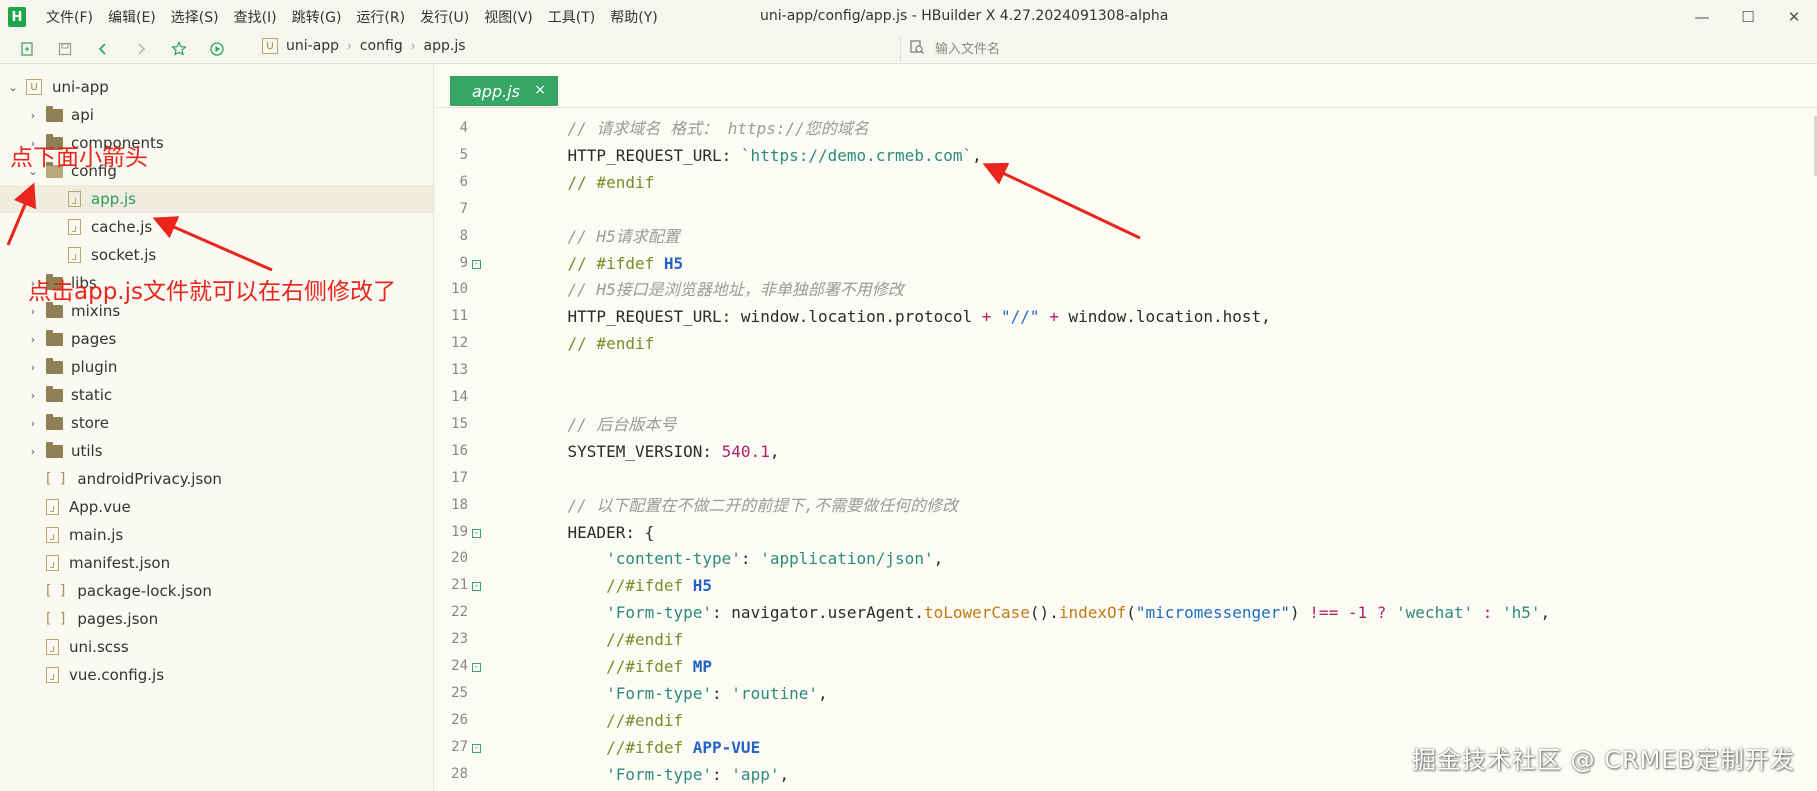 The width and height of the screenshot is (1817, 791). Describe the element at coordinates (508, 17) in the screenshot. I see `menu-item: 视图(V)` at that location.